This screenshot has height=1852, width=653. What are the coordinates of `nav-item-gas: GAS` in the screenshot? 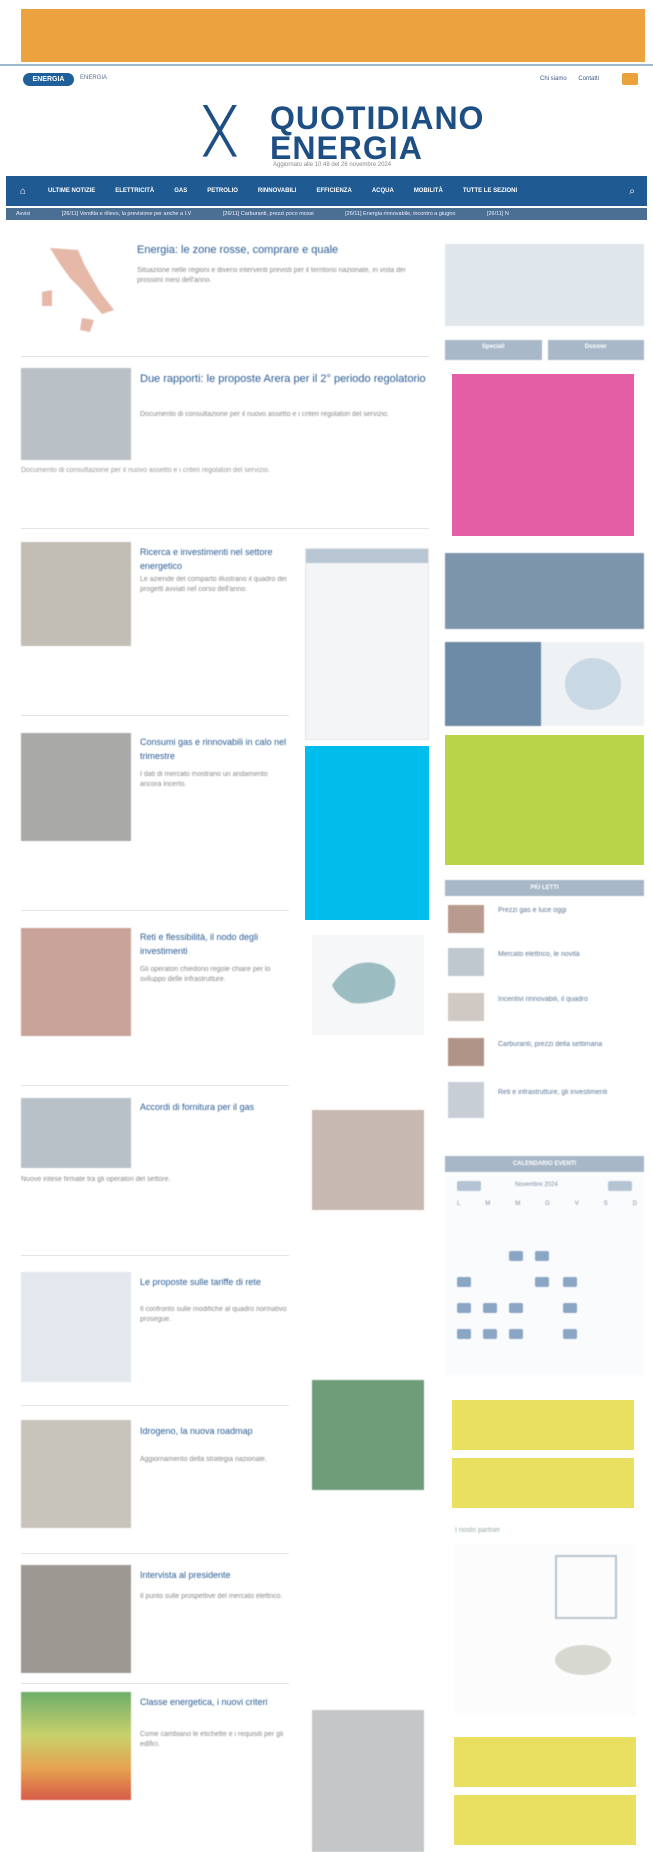 It's located at (180, 191).